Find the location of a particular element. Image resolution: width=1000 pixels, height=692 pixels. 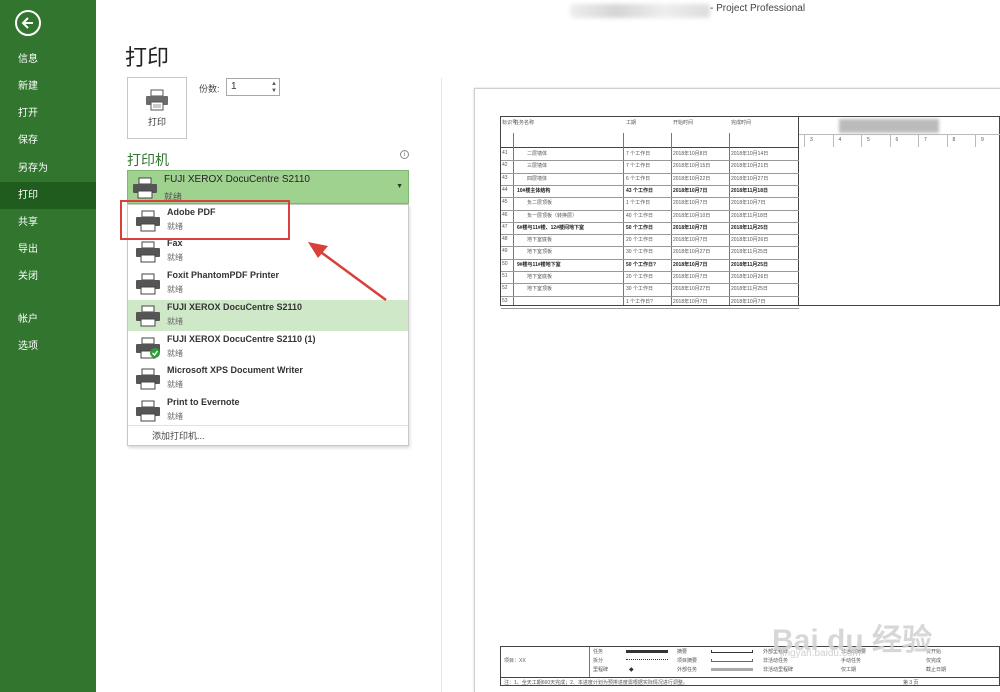

spin-down-icon: ▼ is located at coordinates (274, 91).